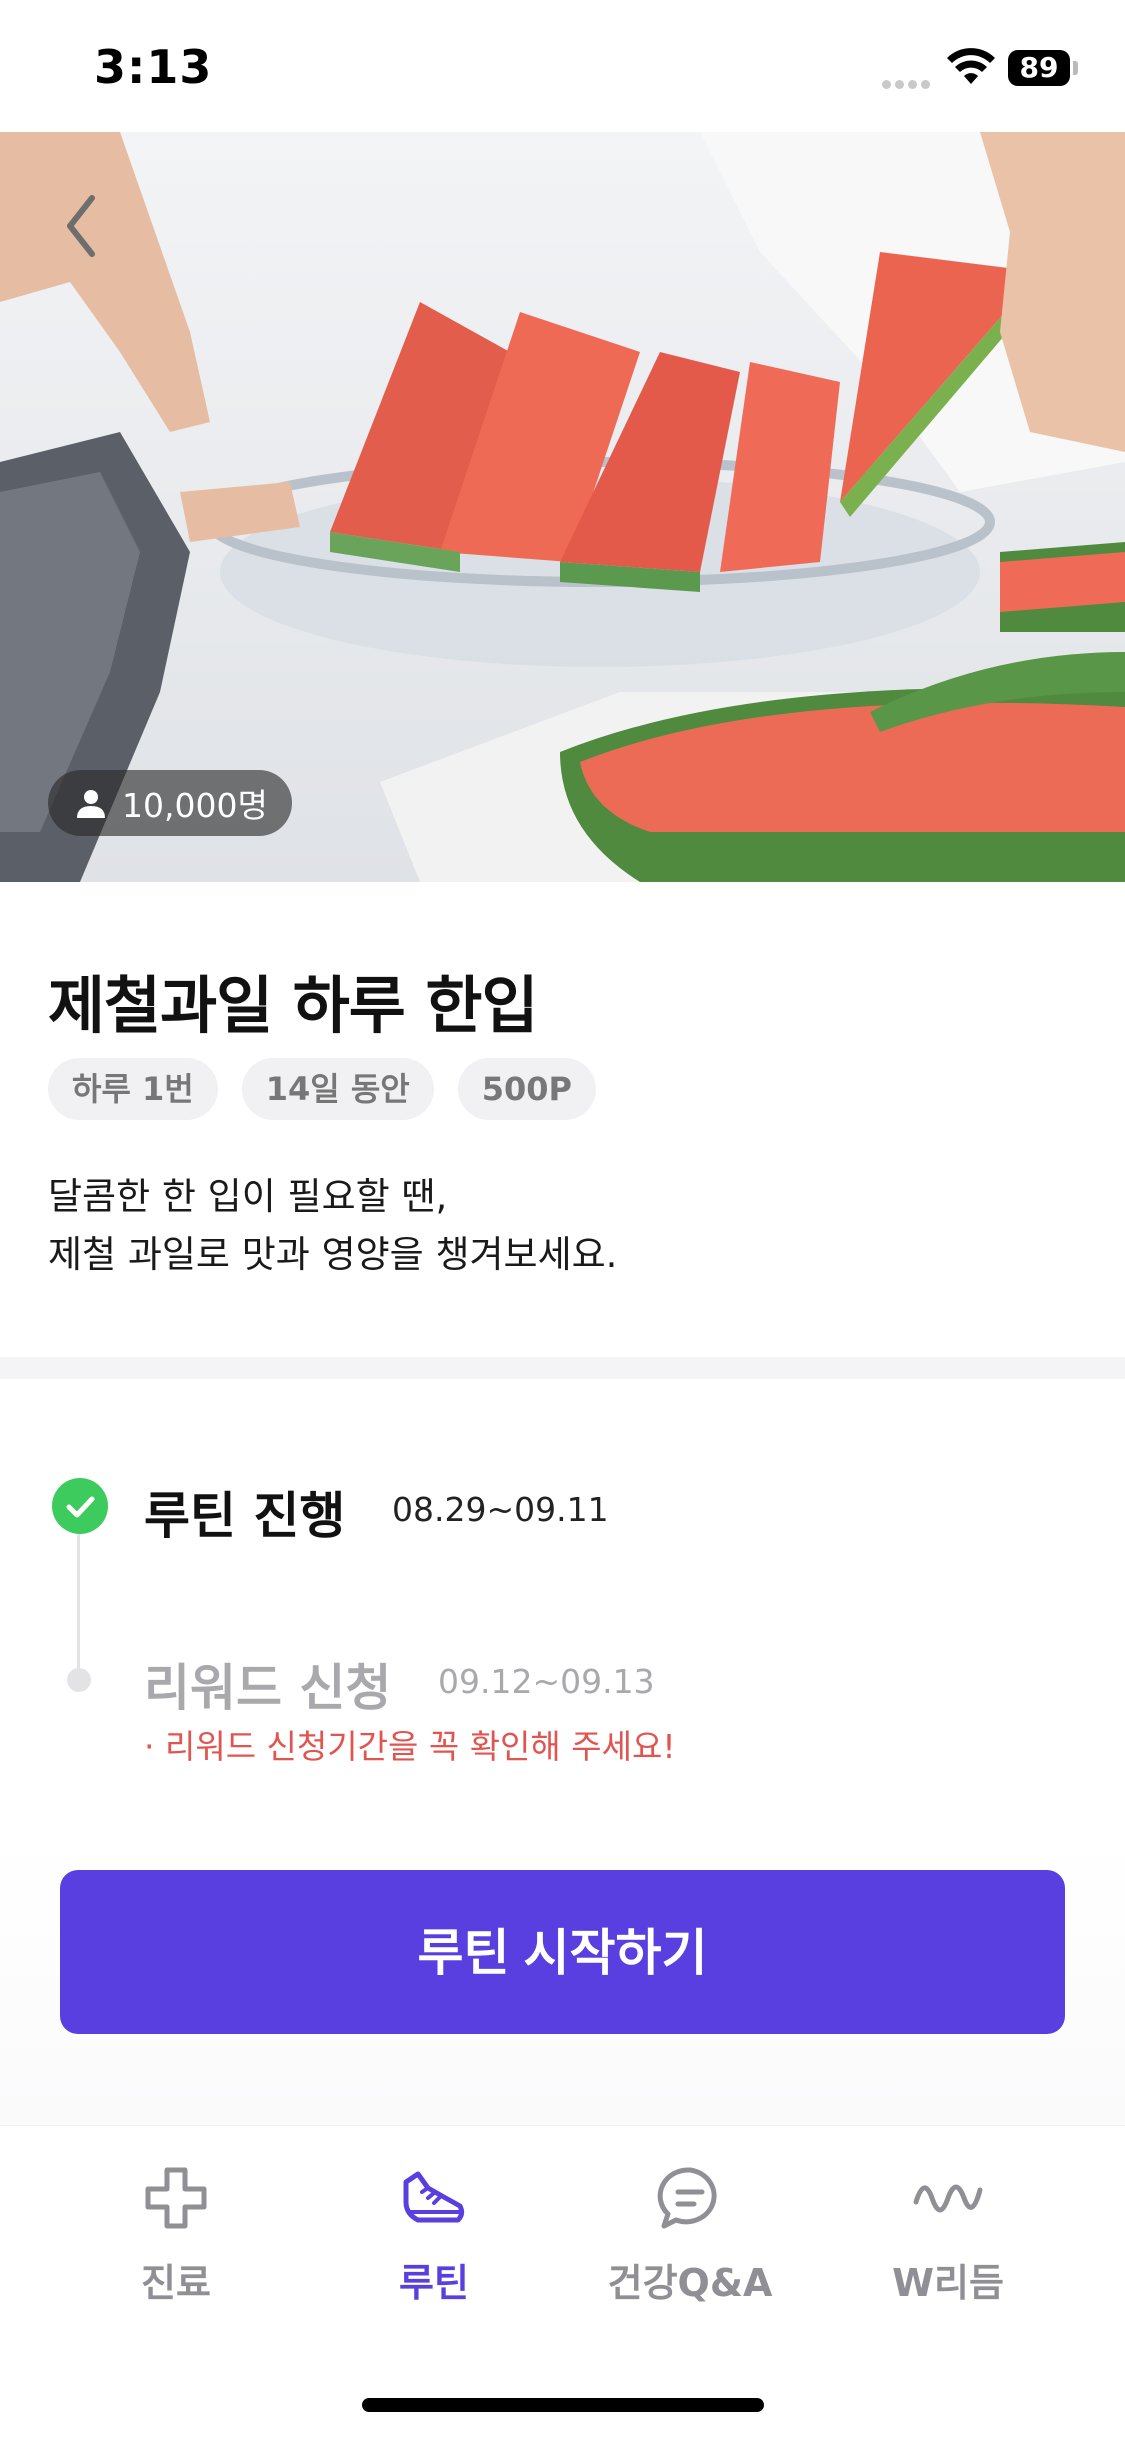 The image size is (1125, 2437). I want to click on wave-icon, so click(948, 2198).